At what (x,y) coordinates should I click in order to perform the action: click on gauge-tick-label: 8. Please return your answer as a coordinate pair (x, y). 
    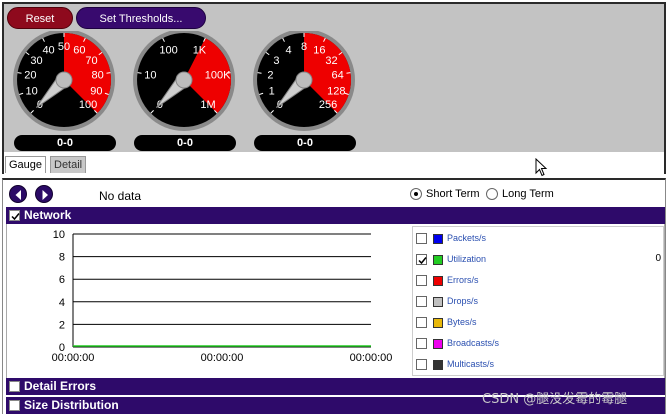
    Looking at the image, I should click on (304, 47).